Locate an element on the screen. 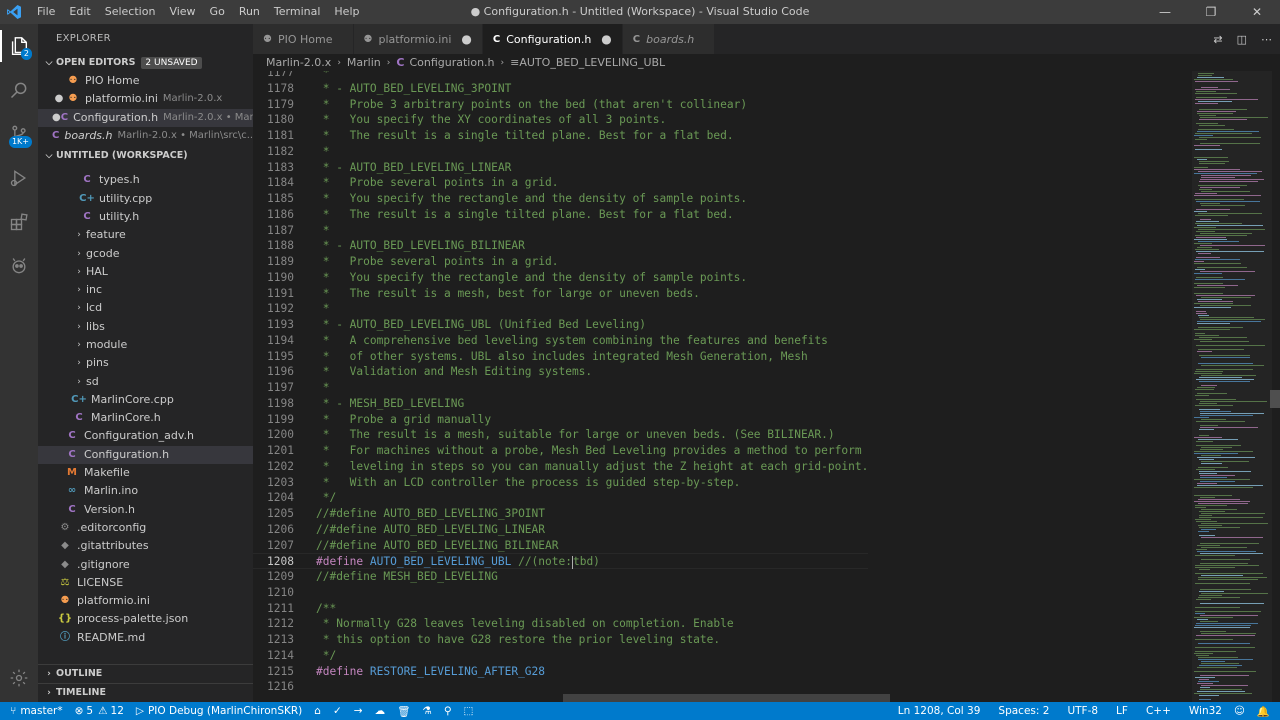  close-icon: ✕ is located at coordinates (1257, 12).